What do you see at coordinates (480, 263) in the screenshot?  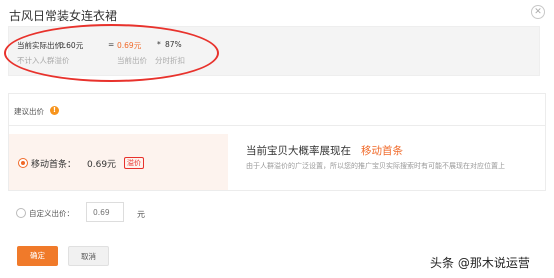 I see `watermark: 头条 @那木说运营` at bounding box center [480, 263].